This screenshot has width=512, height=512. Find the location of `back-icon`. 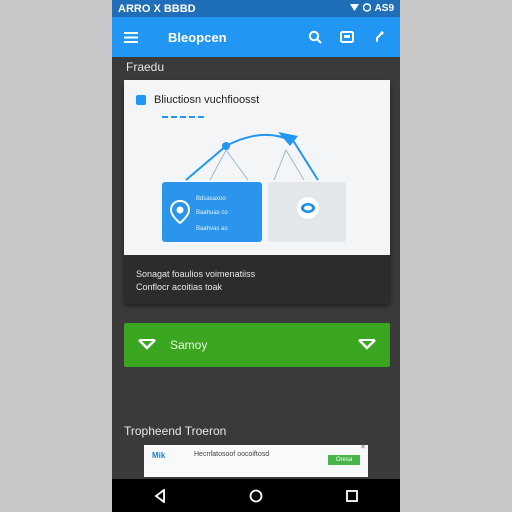

back-icon is located at coordinates (159, 495).